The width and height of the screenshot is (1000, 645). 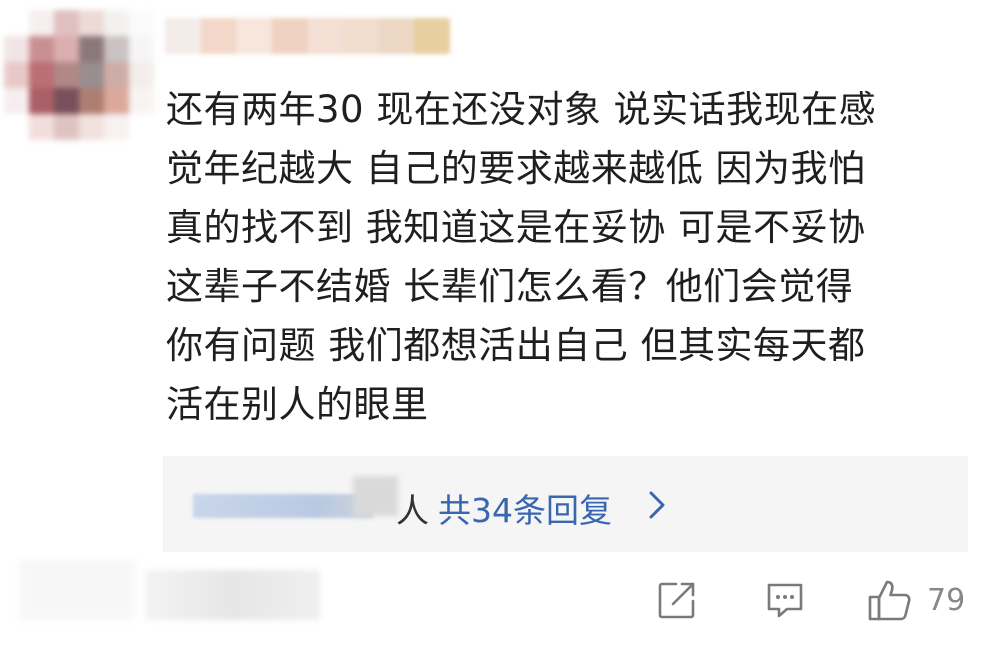 I want to click on replies-preview: 人 共34条回复, so click(x=565, y=504).